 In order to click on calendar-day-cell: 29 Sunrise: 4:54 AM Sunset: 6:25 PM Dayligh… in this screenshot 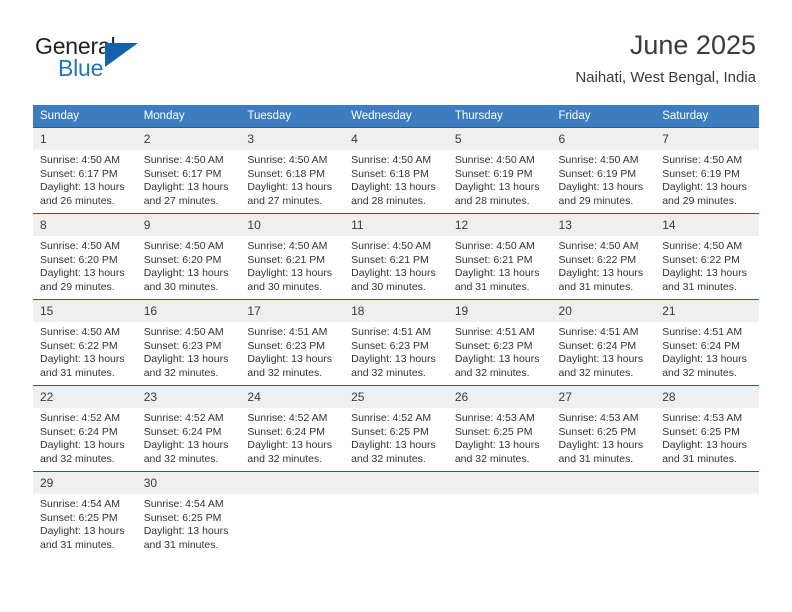, I will do `click(85, 514)`.